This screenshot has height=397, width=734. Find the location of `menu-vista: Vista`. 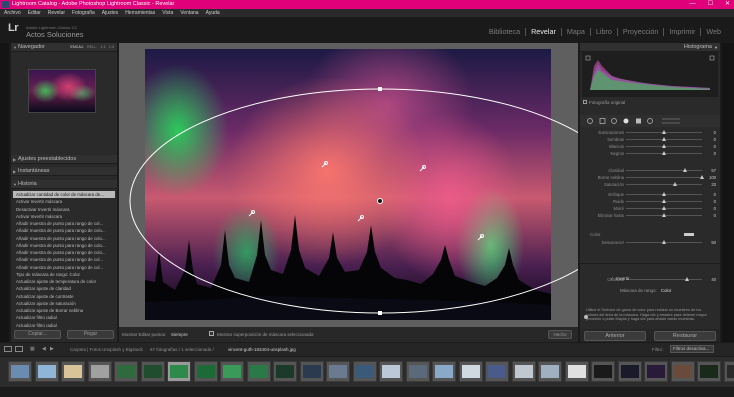

menu-vista: Vista is located at coordinates (167, 13).